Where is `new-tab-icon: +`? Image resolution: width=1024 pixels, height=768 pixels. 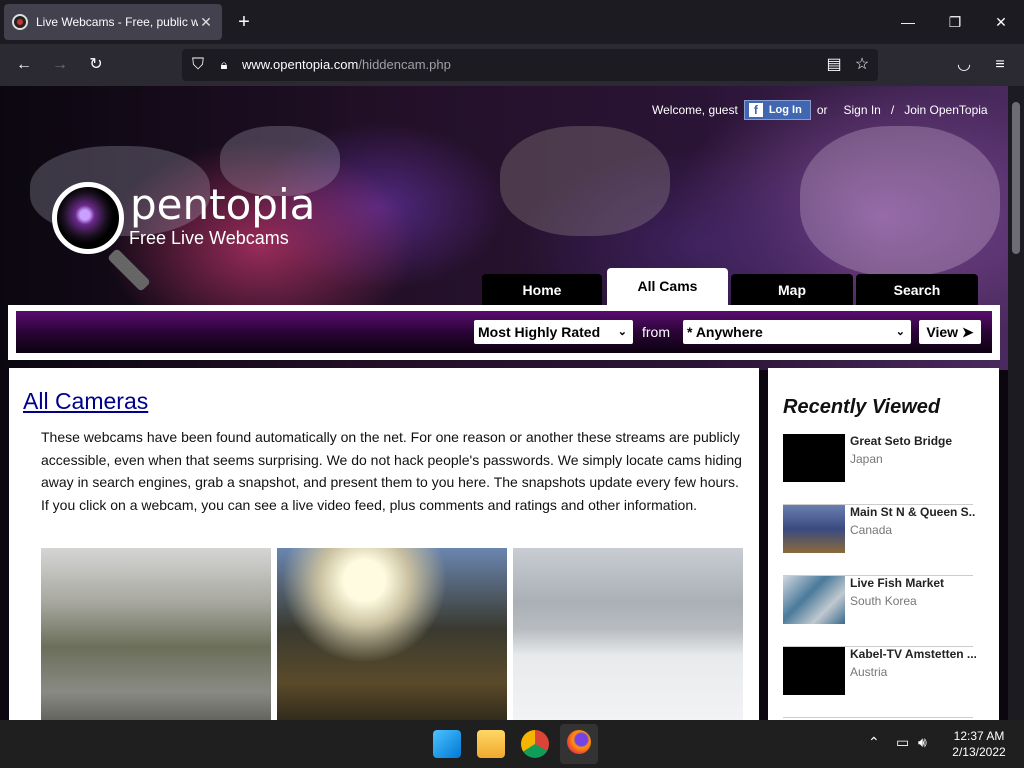 new-tab-icon: + is located at coordinates (244, 22).